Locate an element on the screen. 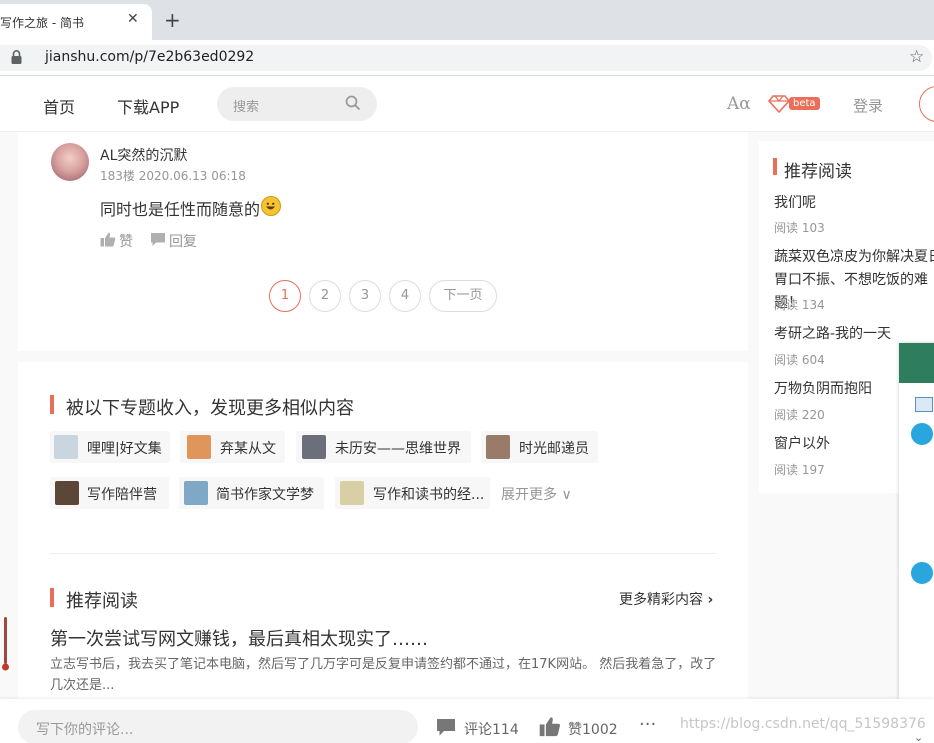  sidebar-article-reads: 阅读 103 is located at coordinates (799, 228).